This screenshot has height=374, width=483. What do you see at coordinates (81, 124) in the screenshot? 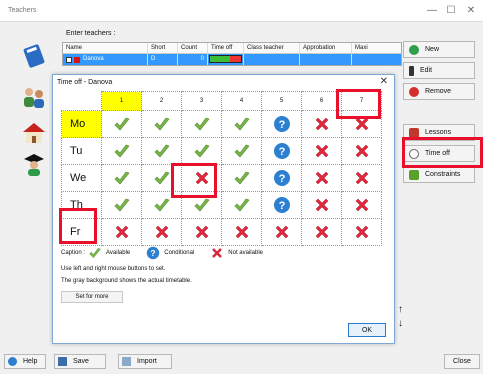
I see `day-header: Mo` at bounding box center [81, 124].